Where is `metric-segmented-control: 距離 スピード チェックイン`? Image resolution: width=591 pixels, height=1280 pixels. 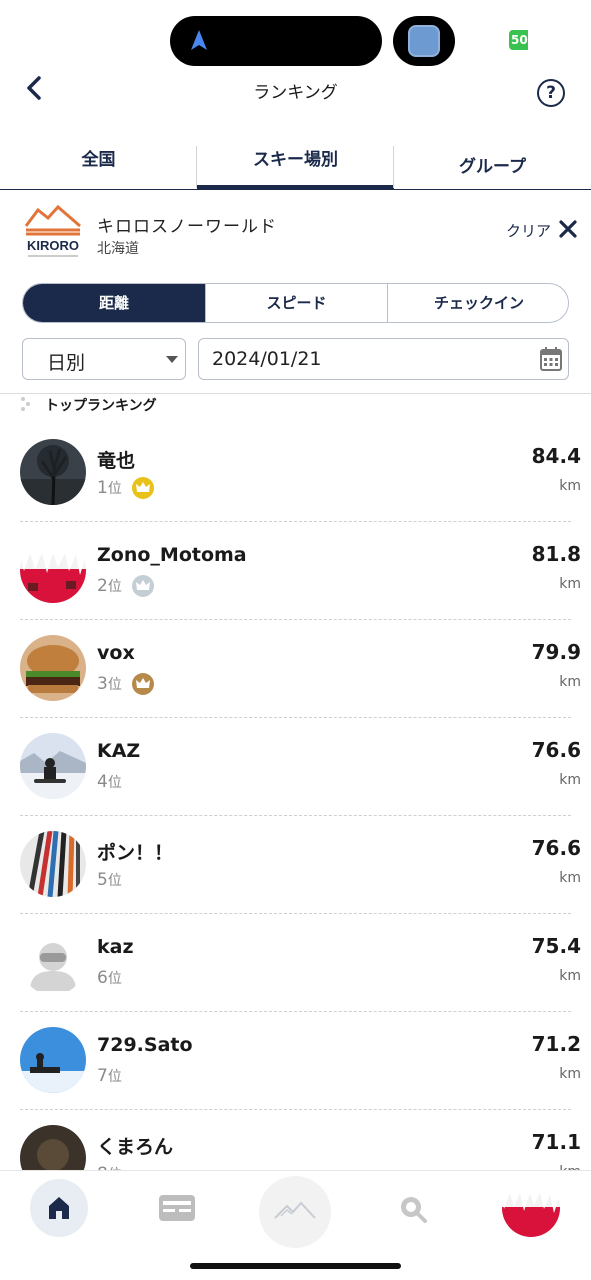
metric-segmented-control: 距離 スピード チェックイン is located at coordinates (295, 303).